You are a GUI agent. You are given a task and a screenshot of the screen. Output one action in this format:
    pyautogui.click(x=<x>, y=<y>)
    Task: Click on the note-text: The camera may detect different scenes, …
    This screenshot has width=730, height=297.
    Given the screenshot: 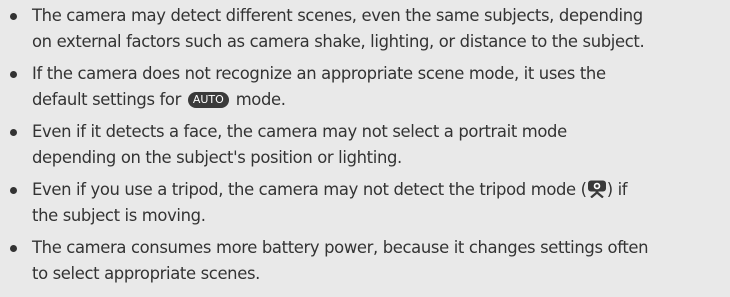 What is the action you would take?
    pyautogui.click(x=338, y=28)
    